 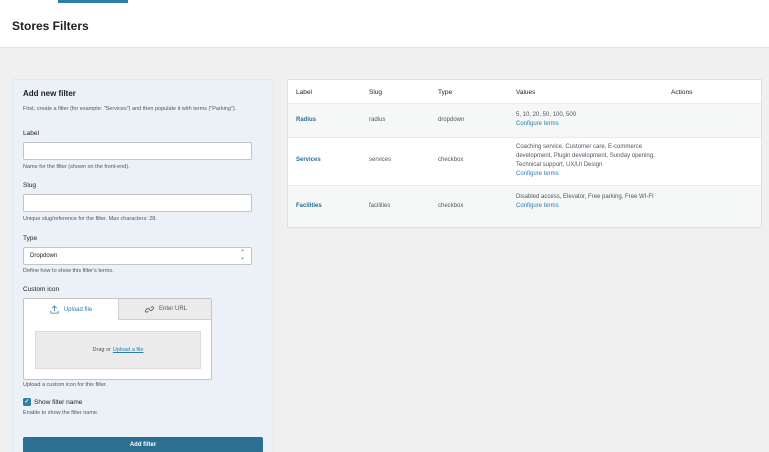 What do you see at coordinates (128, 350) in the screenshot?
I see `upload-file-link: Upload a file` at bounding box center [128, 350].